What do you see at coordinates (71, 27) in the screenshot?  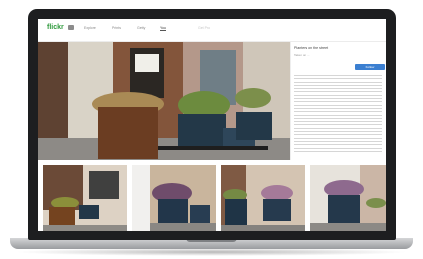 I see `camera-icon` at bounding box center [71, 27].